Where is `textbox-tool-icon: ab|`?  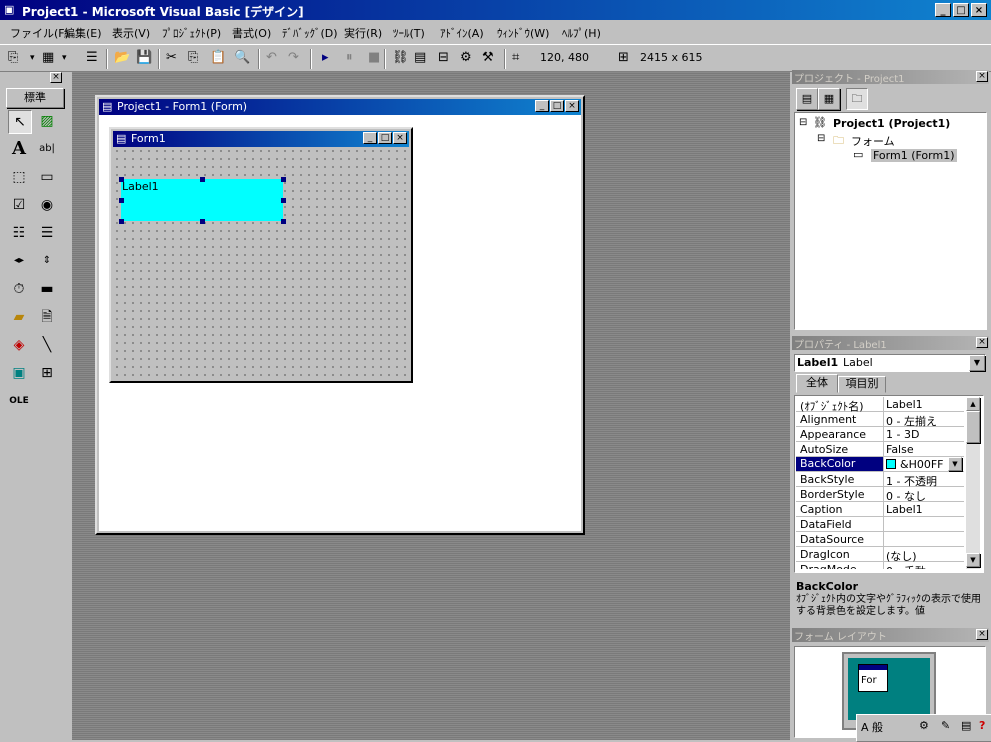
textbox-tool-icon: ab| is located at coordinates (47, 149).